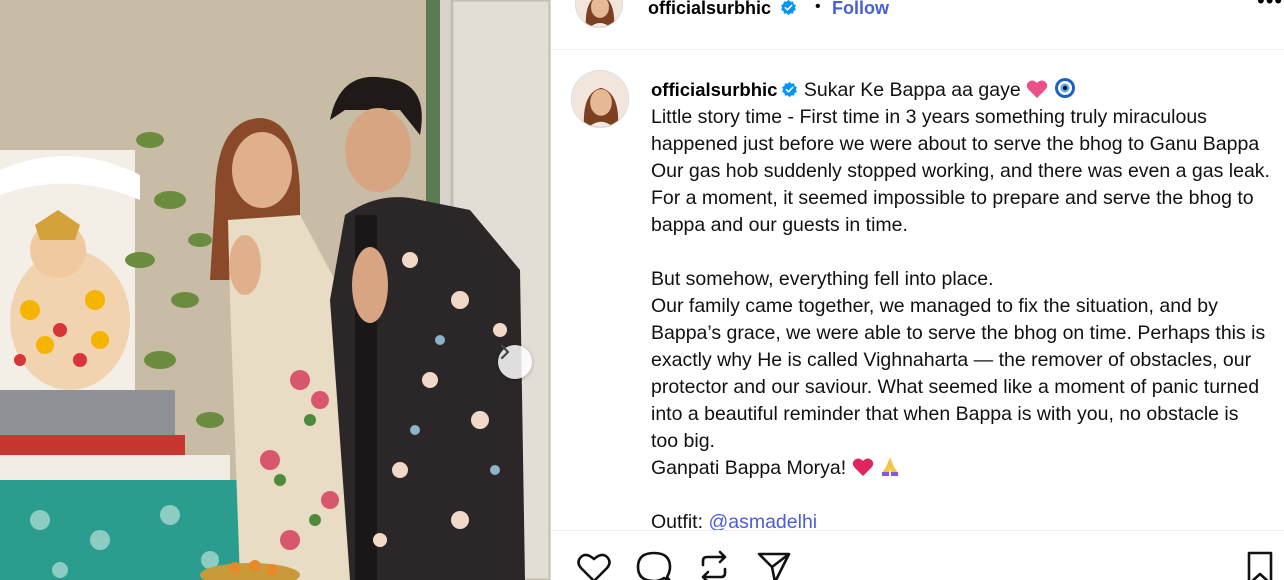 Image resolution: width=1284 pixels, height=580 pixels. Describe the element at coordinates (709, 9) in the screenshot. I see `username-text: officialsurbhic` at that location.